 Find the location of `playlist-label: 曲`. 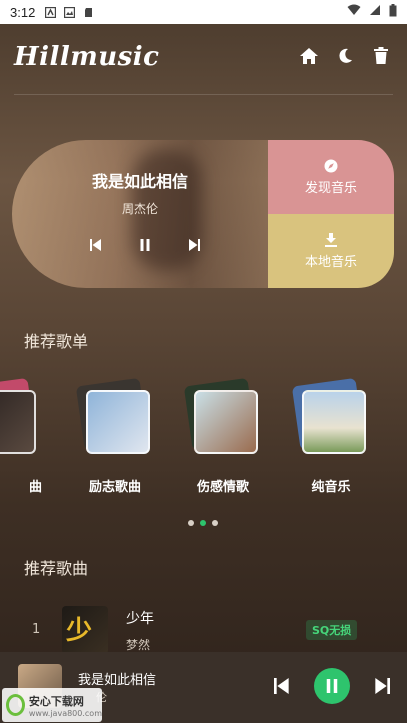

playlist-label: 曲 is located at coordinates (35, 487).